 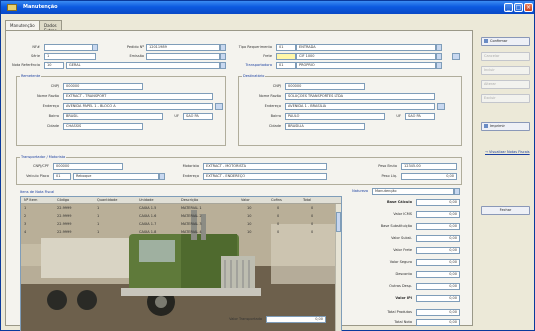 I want to click on edit-button: Alterar, so click(x=505, y=84).